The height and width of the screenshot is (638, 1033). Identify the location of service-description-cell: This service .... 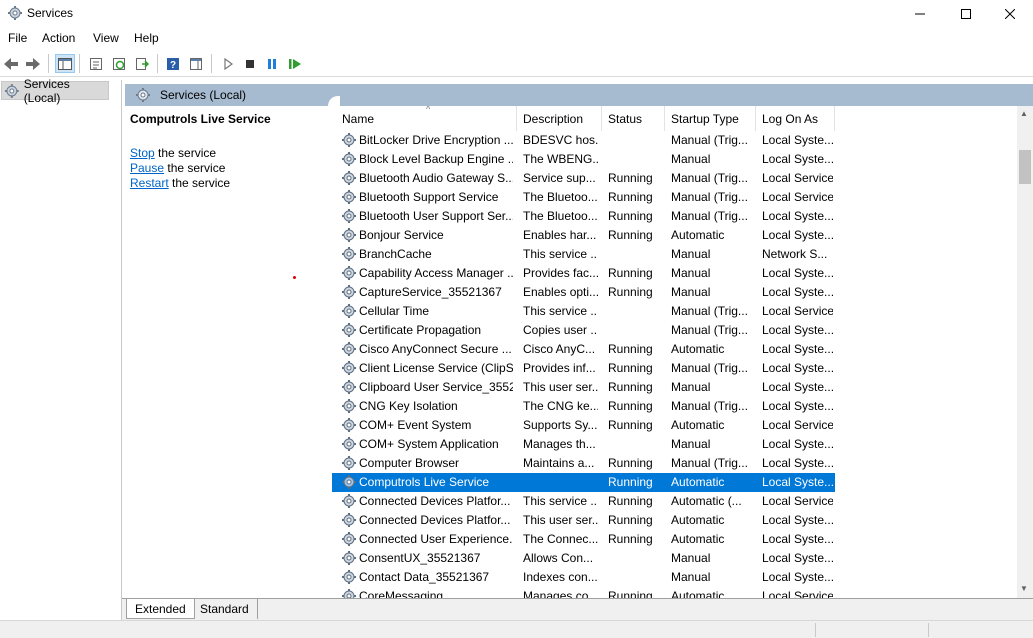
(560, 501).